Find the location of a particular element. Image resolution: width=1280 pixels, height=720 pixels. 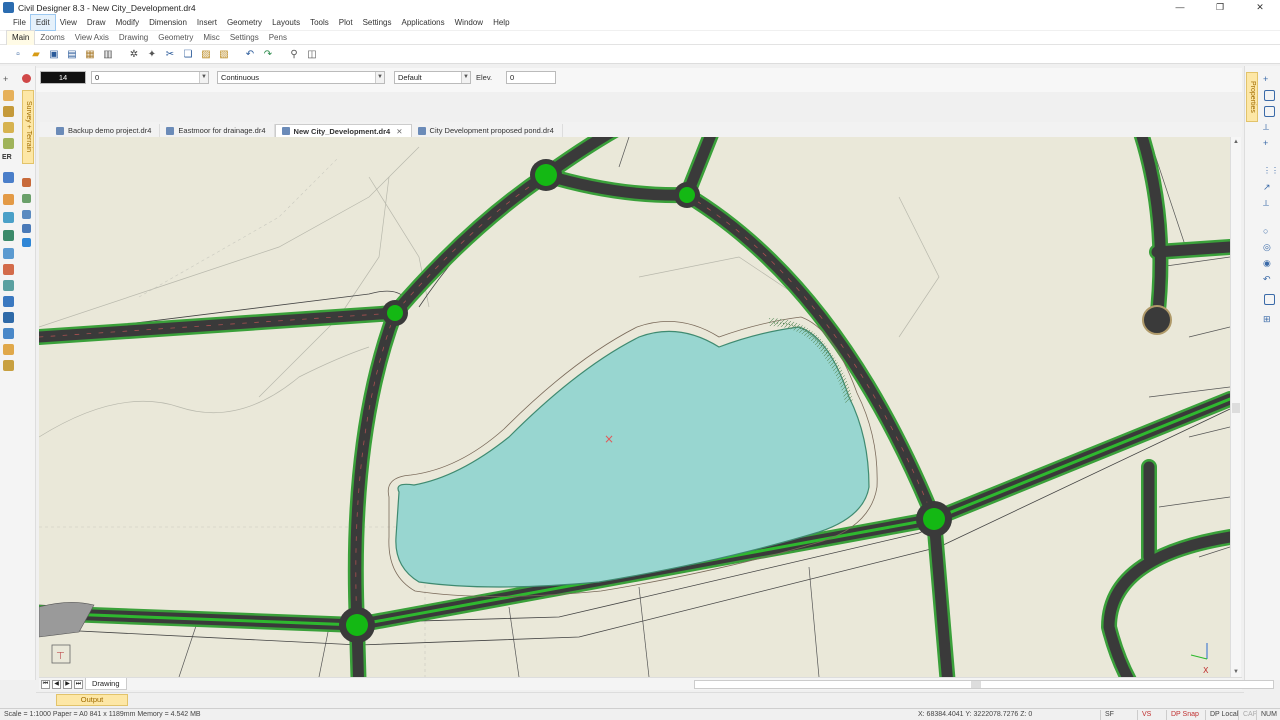

maximize-button: ❐ is located at coordinates (1220, 7).